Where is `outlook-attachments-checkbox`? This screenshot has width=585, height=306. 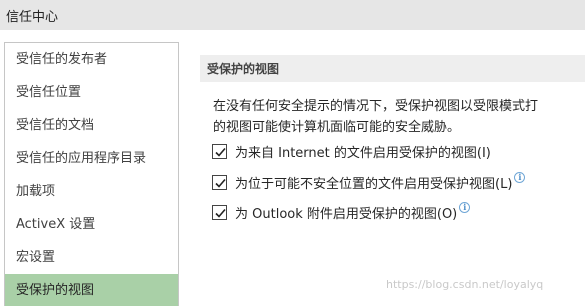
outlook-attachments-checkbox is located at coordinates (219, 212).